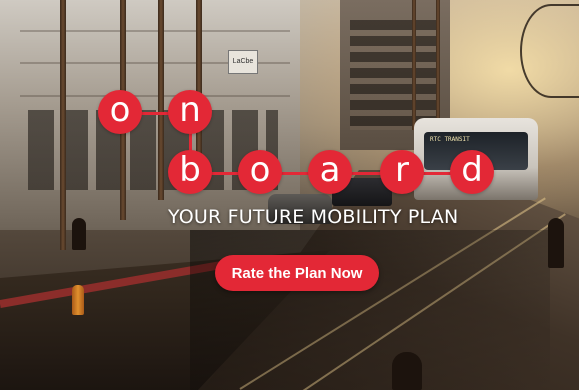 The image size is (579, 390). What do you see at coordinates (190, 112) in the screenshot?
I see `logo-letter-n: n` at bounding box center [190, 112].